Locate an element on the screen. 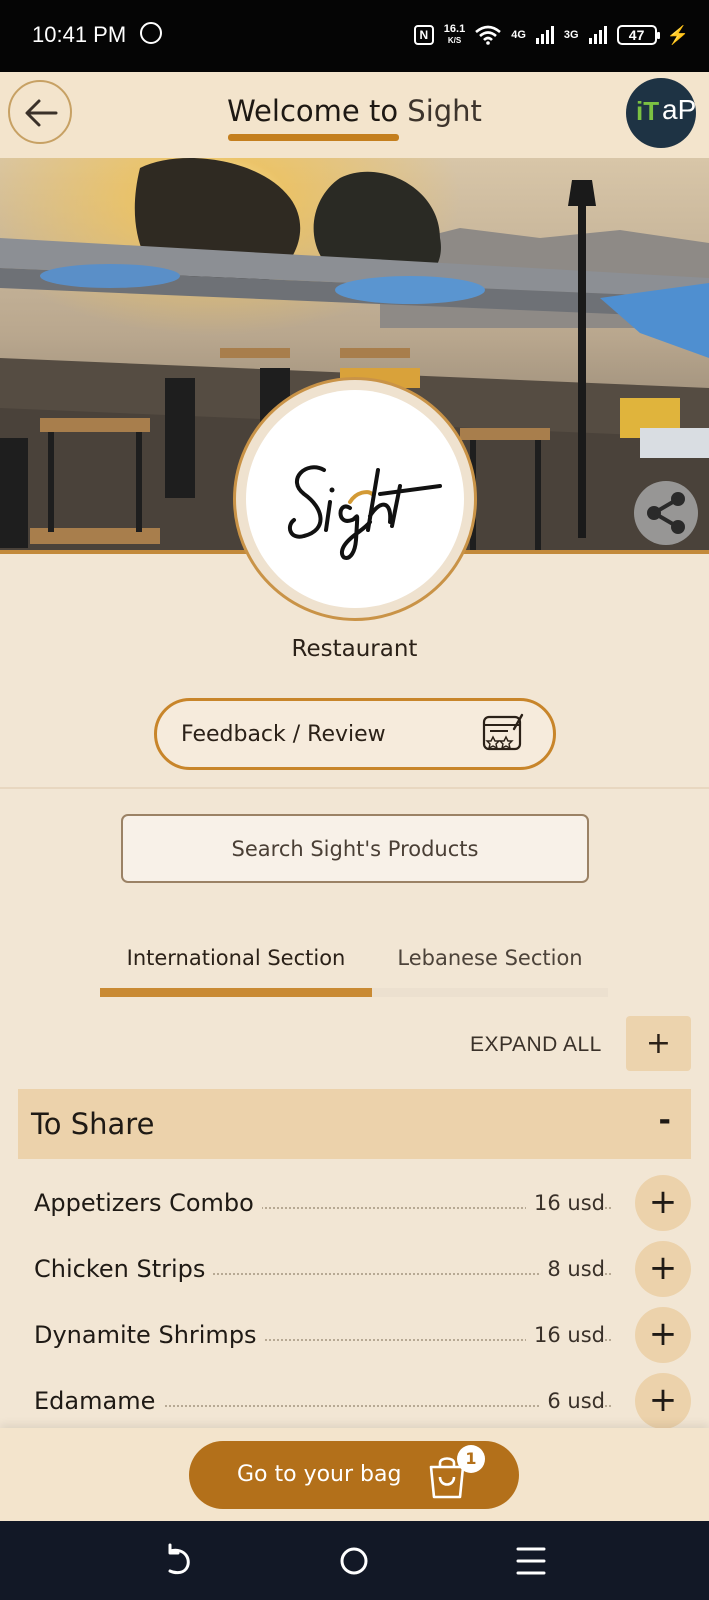 The width and height of the screenshot is (709, 1600). restaurant-logo is located at coordinates (355, 499).